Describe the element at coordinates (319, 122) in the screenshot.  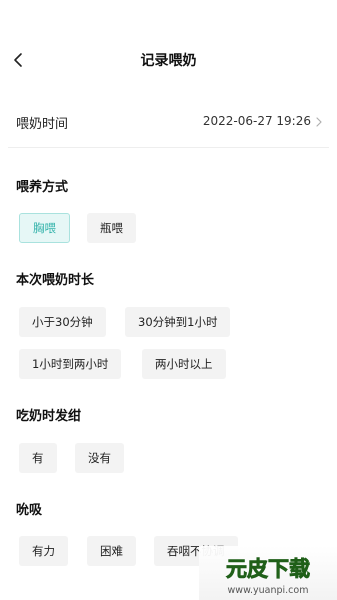
I see `chevron-right-icon` at that location.